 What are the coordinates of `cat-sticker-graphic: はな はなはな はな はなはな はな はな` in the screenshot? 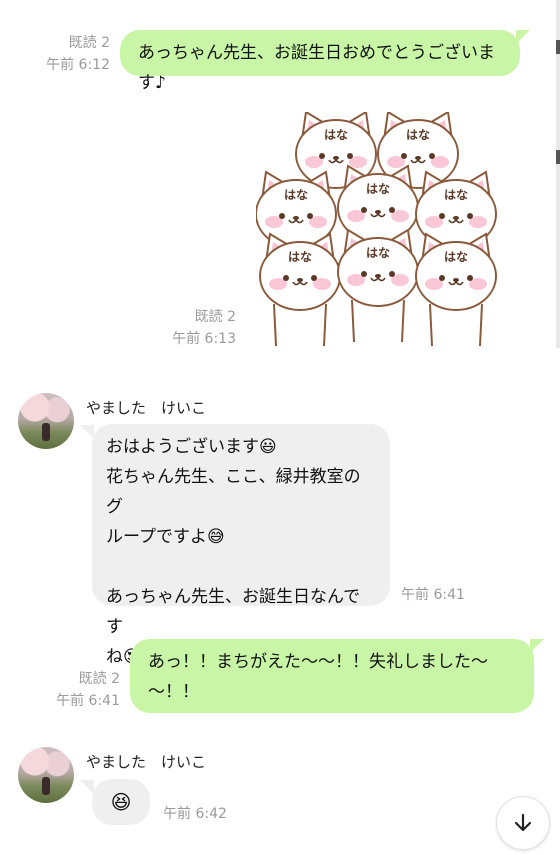 It's located at (376, 228).